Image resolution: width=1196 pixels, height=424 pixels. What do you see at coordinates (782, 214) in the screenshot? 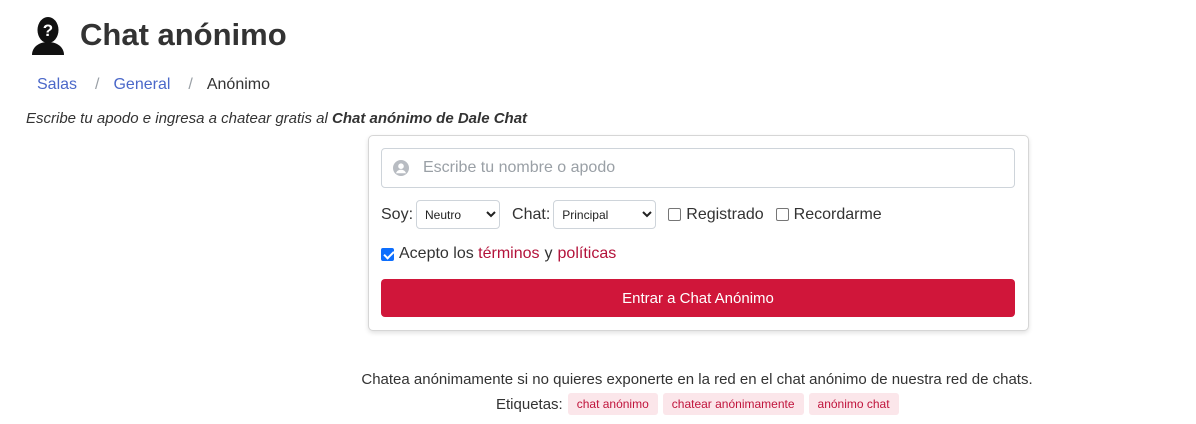
I see `recordarme-checkbox-box` at bounding box center [782, 214].